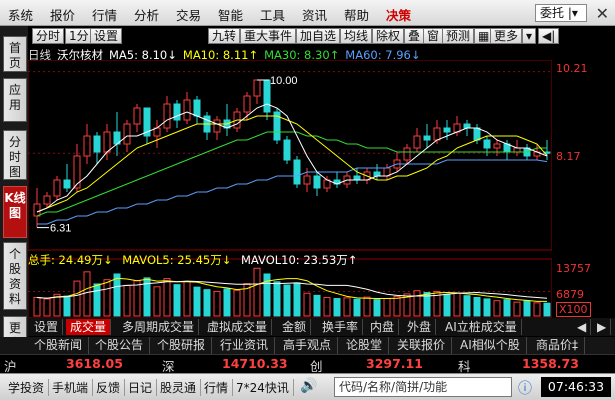 The height and width of the screenshot is (400, 615). I want to click on menu-item-news: 资讯, so click(314, 14).